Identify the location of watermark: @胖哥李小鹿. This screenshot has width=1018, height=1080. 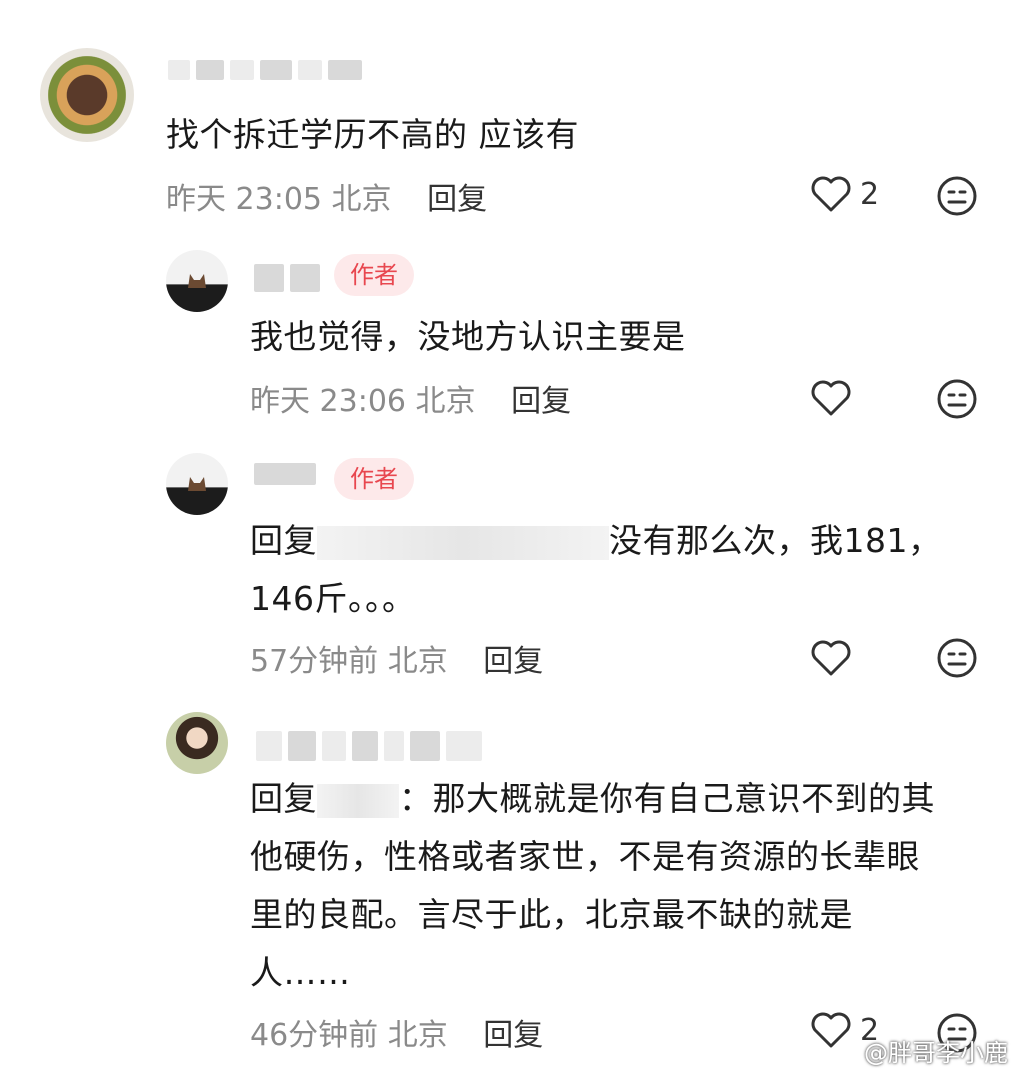
(921, 1050).